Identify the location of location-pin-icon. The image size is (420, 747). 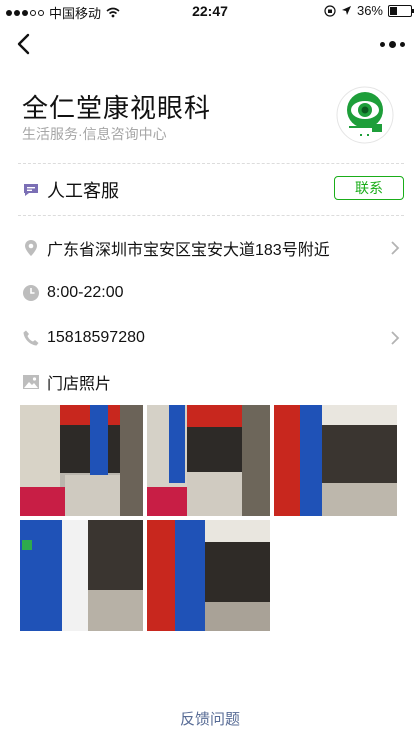
(31, 248).